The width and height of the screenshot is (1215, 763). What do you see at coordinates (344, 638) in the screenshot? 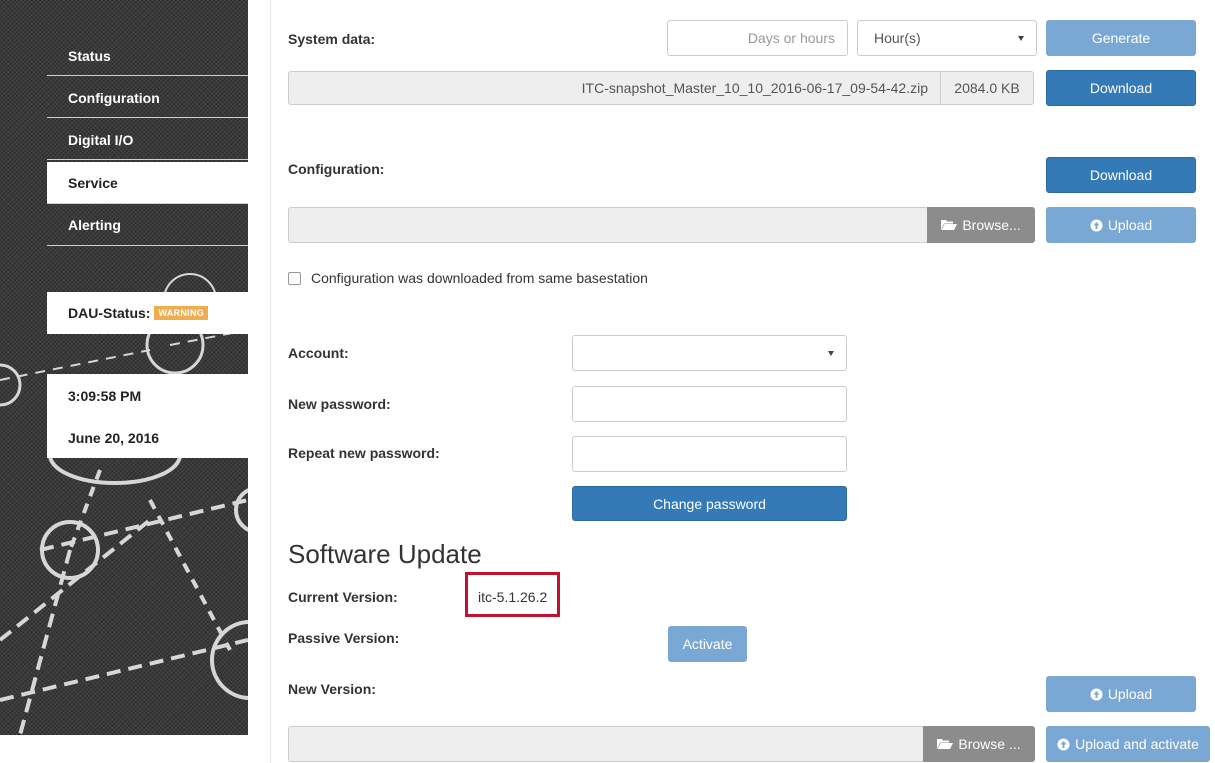
I see `passive-version-label: Passive Version:` at bounding box center [344, 638].